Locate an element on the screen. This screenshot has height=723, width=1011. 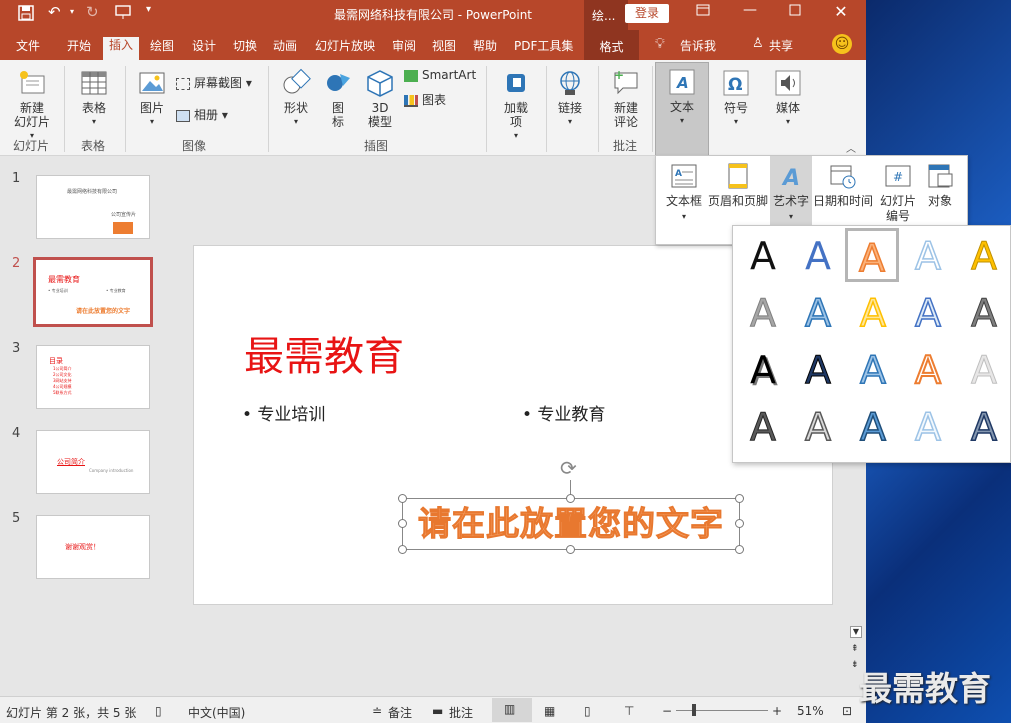
wordart-style-4: A is located at coordinates (928, 256).